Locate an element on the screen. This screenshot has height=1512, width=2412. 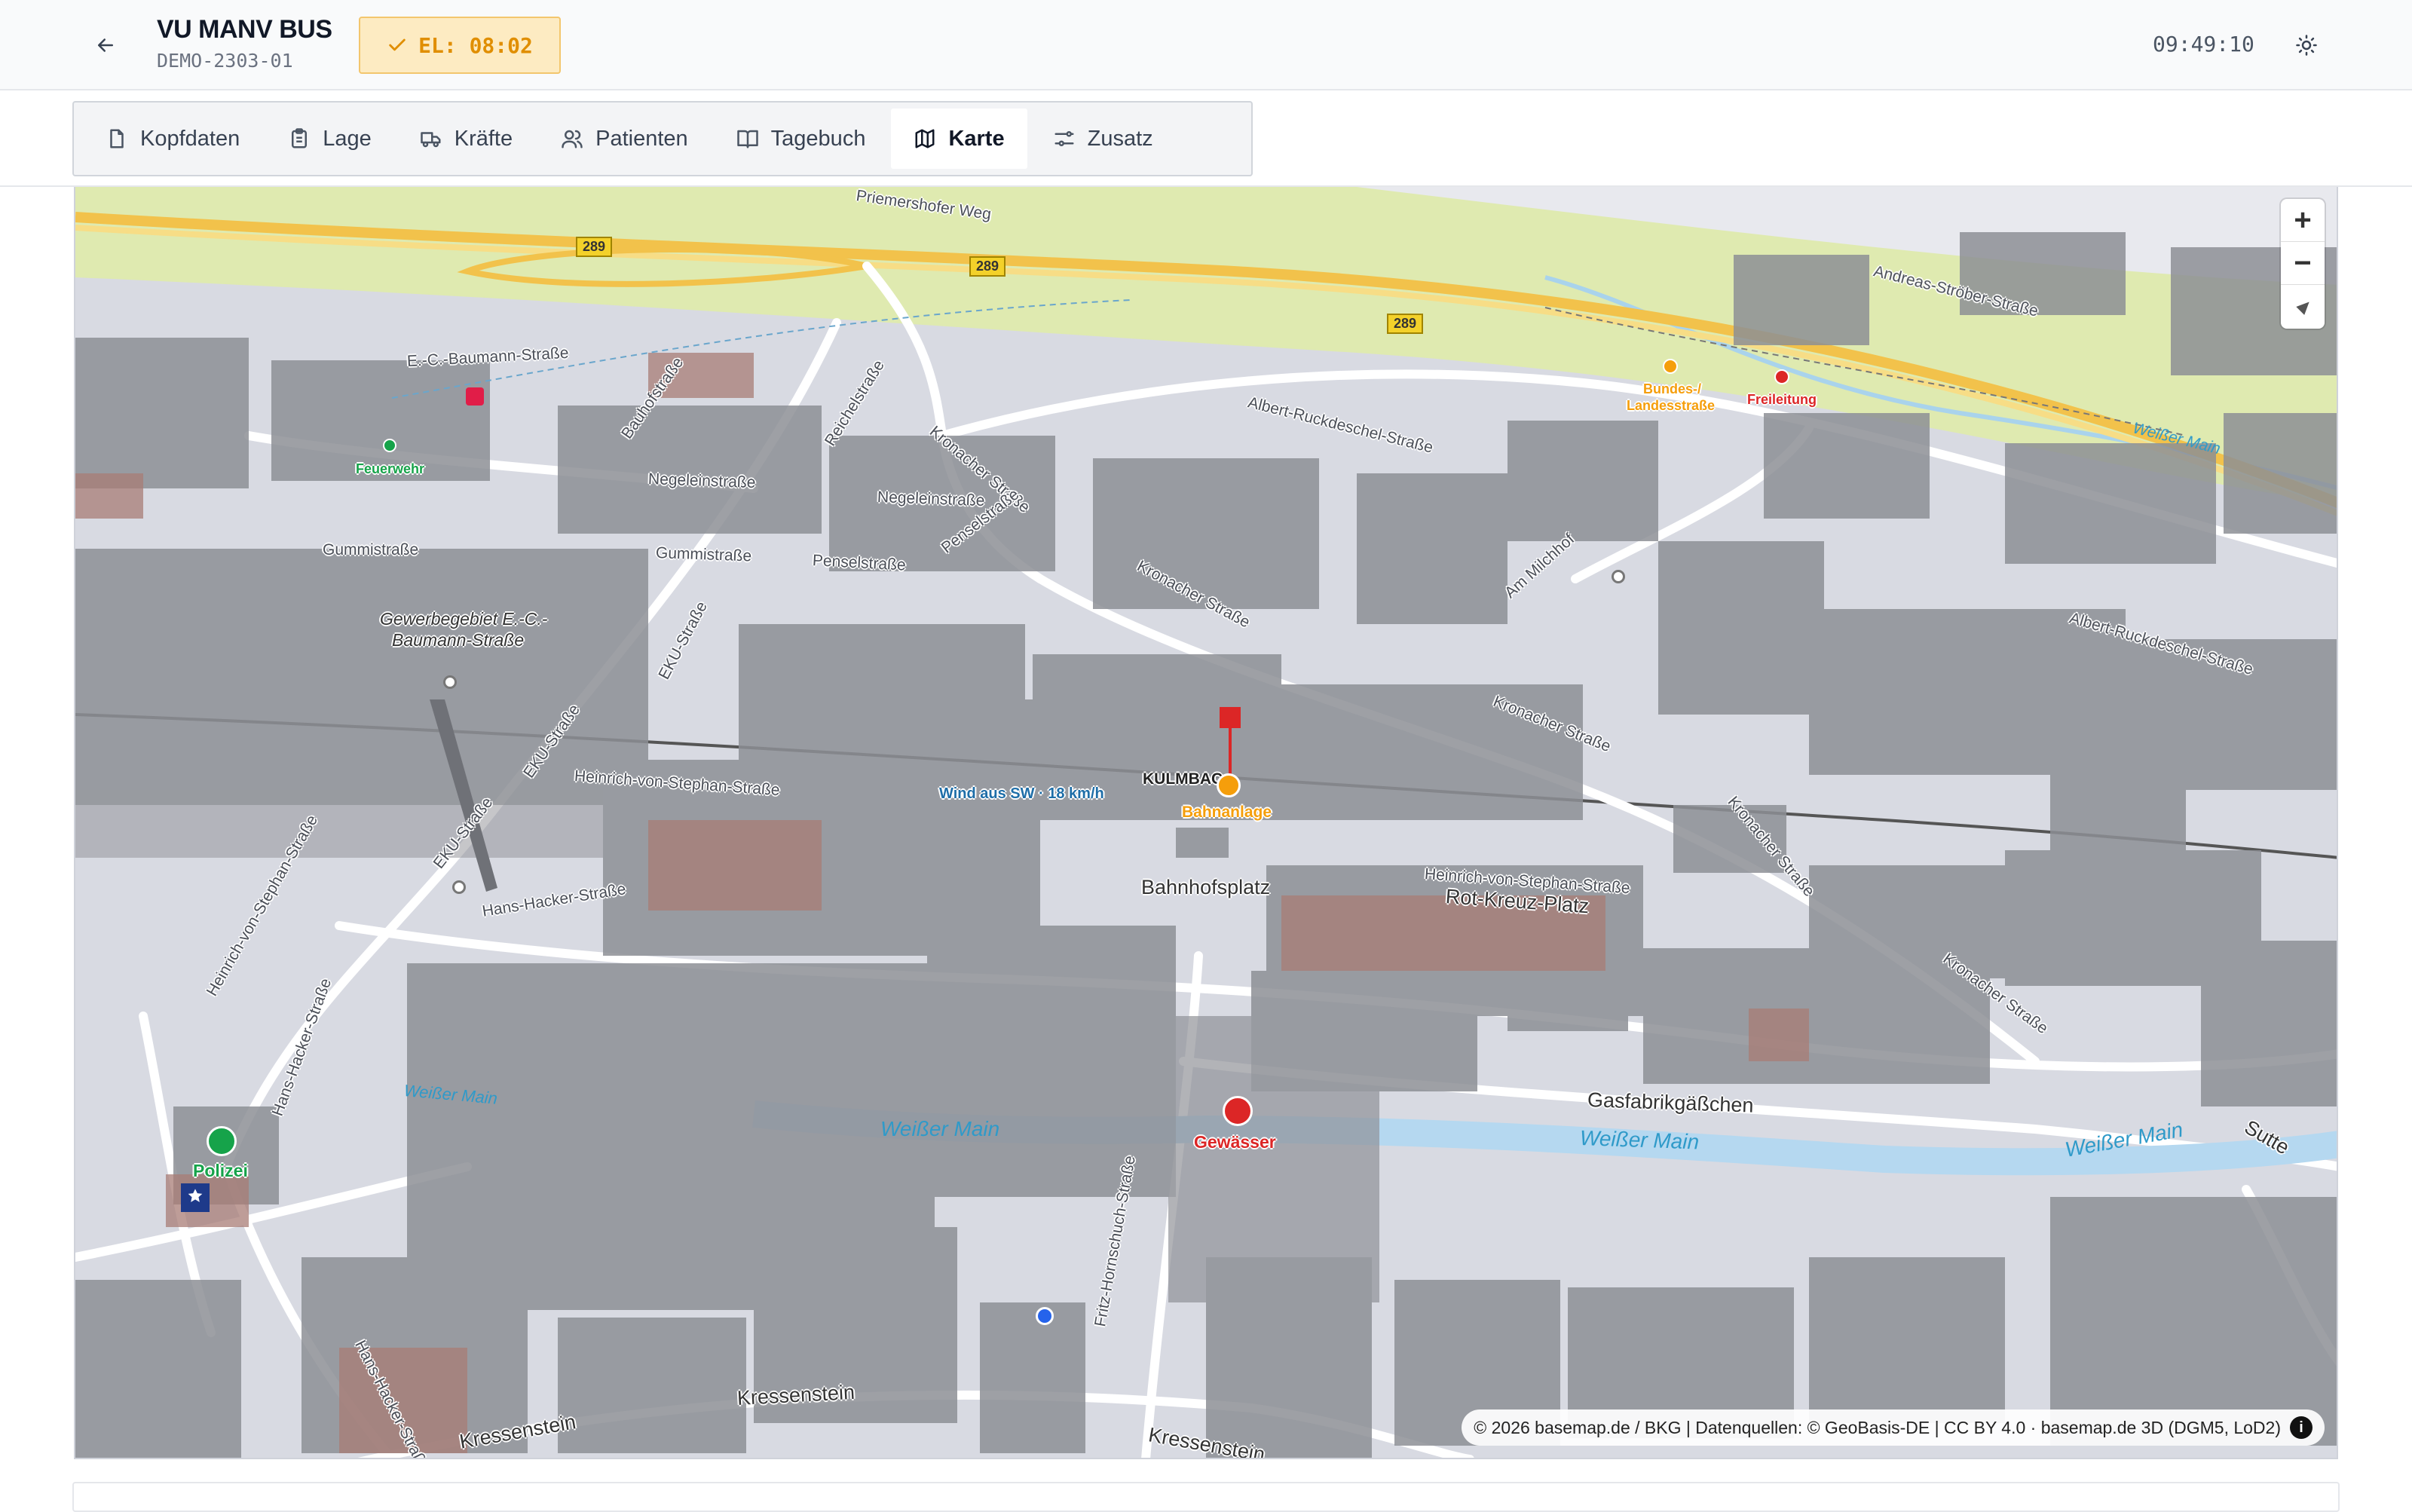
tab-zusatz: Zusatz is located at coordinates (1103, 139).